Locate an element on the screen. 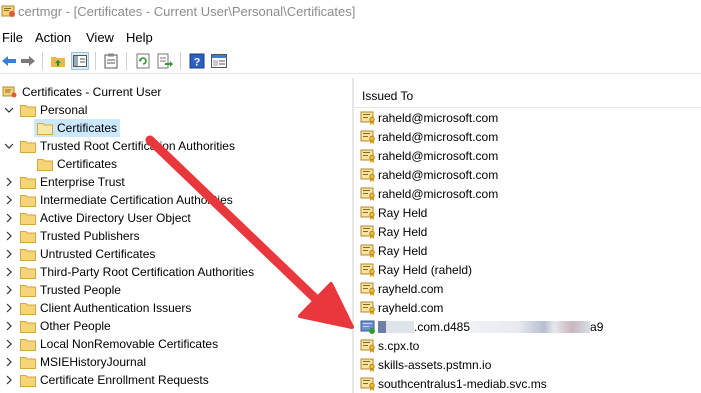 This screenshot has height=393, width=701. cert-name-visible: a9 is located at coordinates (597, 326).